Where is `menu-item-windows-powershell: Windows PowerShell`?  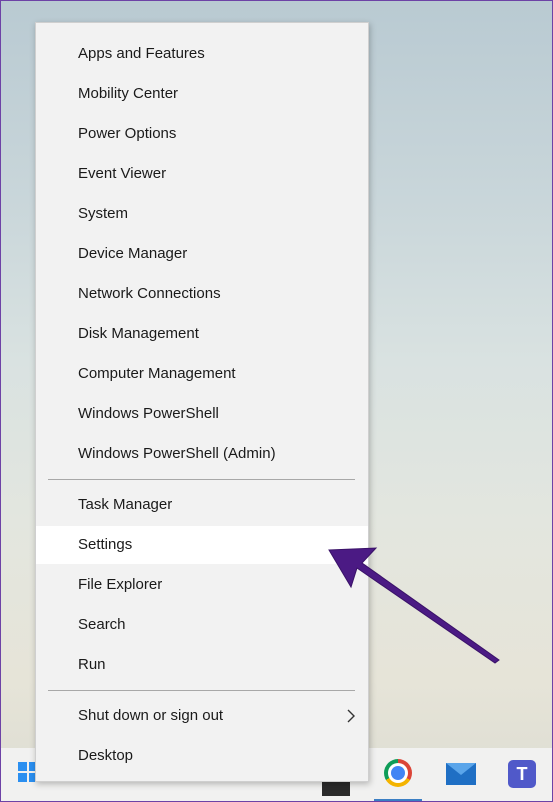
menu-item-windows-powershell: Windows PowerShell is located at coordinates (202, 414).